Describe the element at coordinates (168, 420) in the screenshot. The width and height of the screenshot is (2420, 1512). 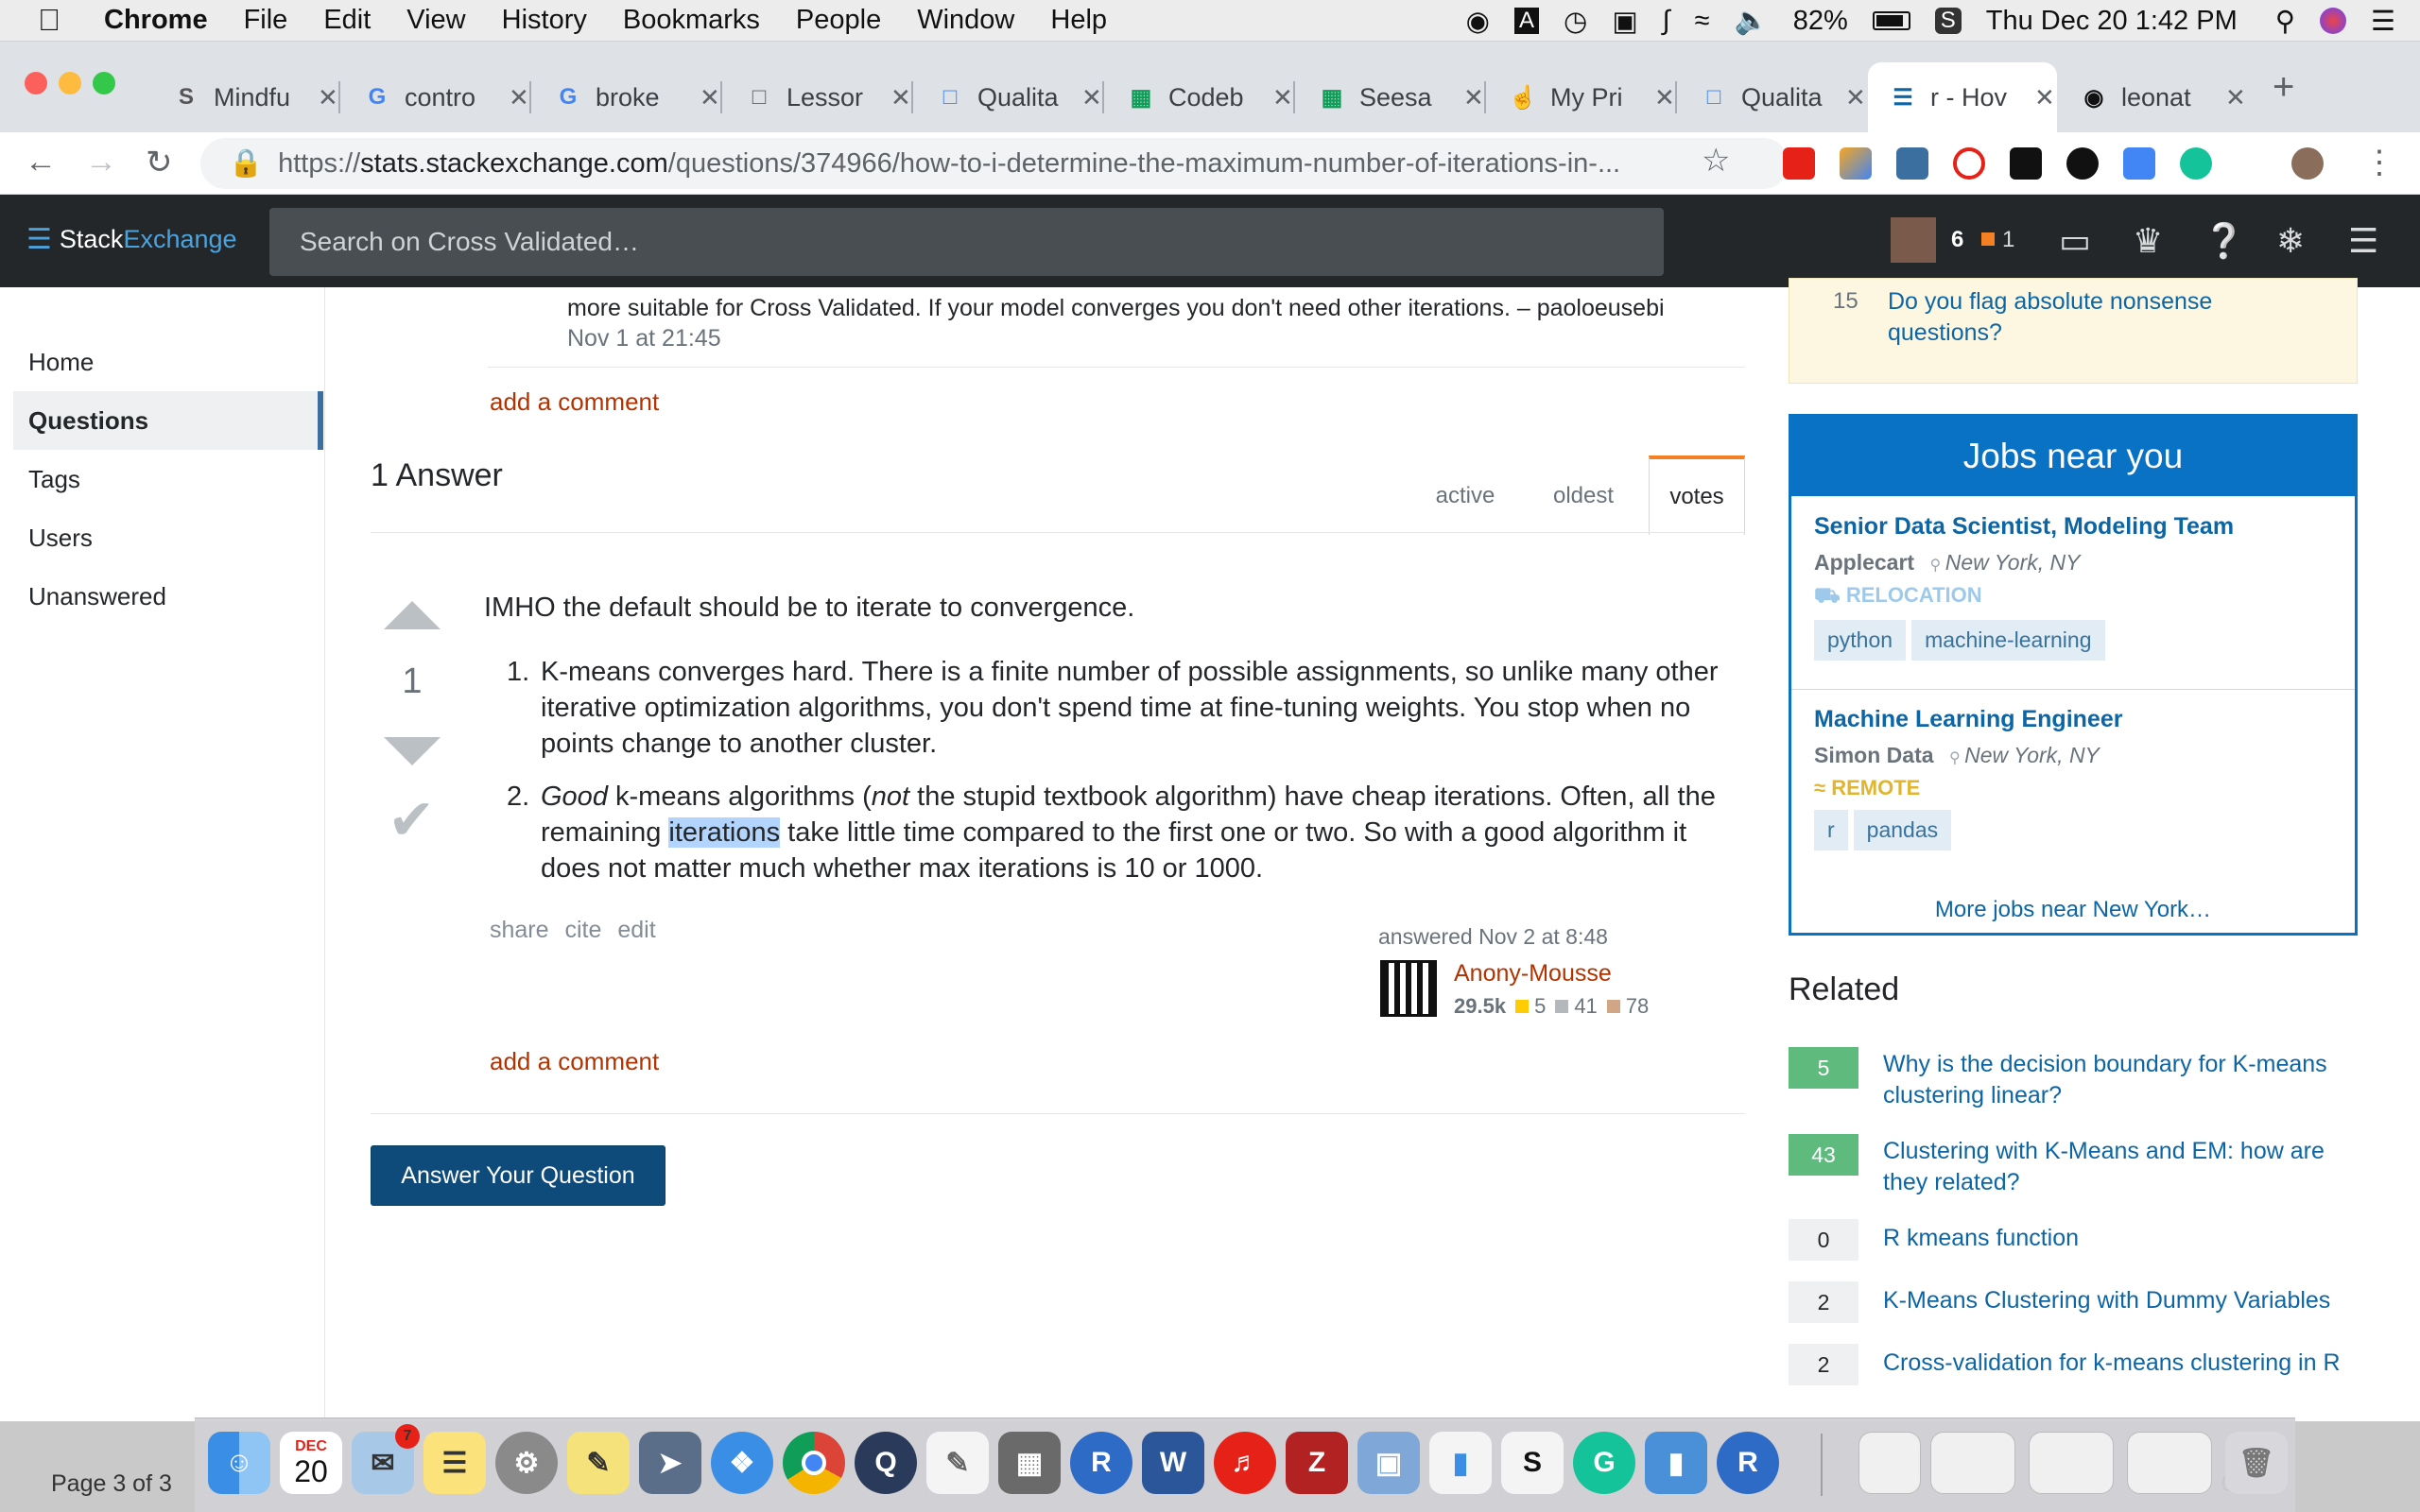
I see `nav-questions: Questions` at that location.